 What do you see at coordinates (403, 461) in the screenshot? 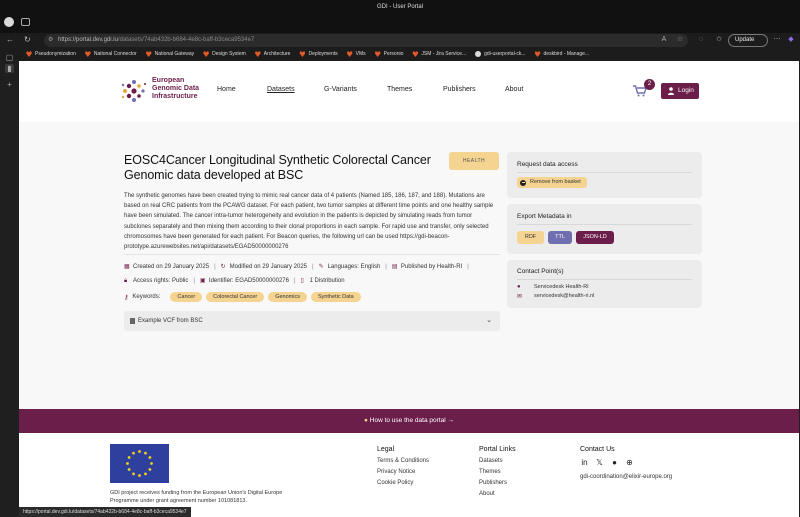
I see `terms-link: Terms & Conditions` at bounding box center [403, 461].